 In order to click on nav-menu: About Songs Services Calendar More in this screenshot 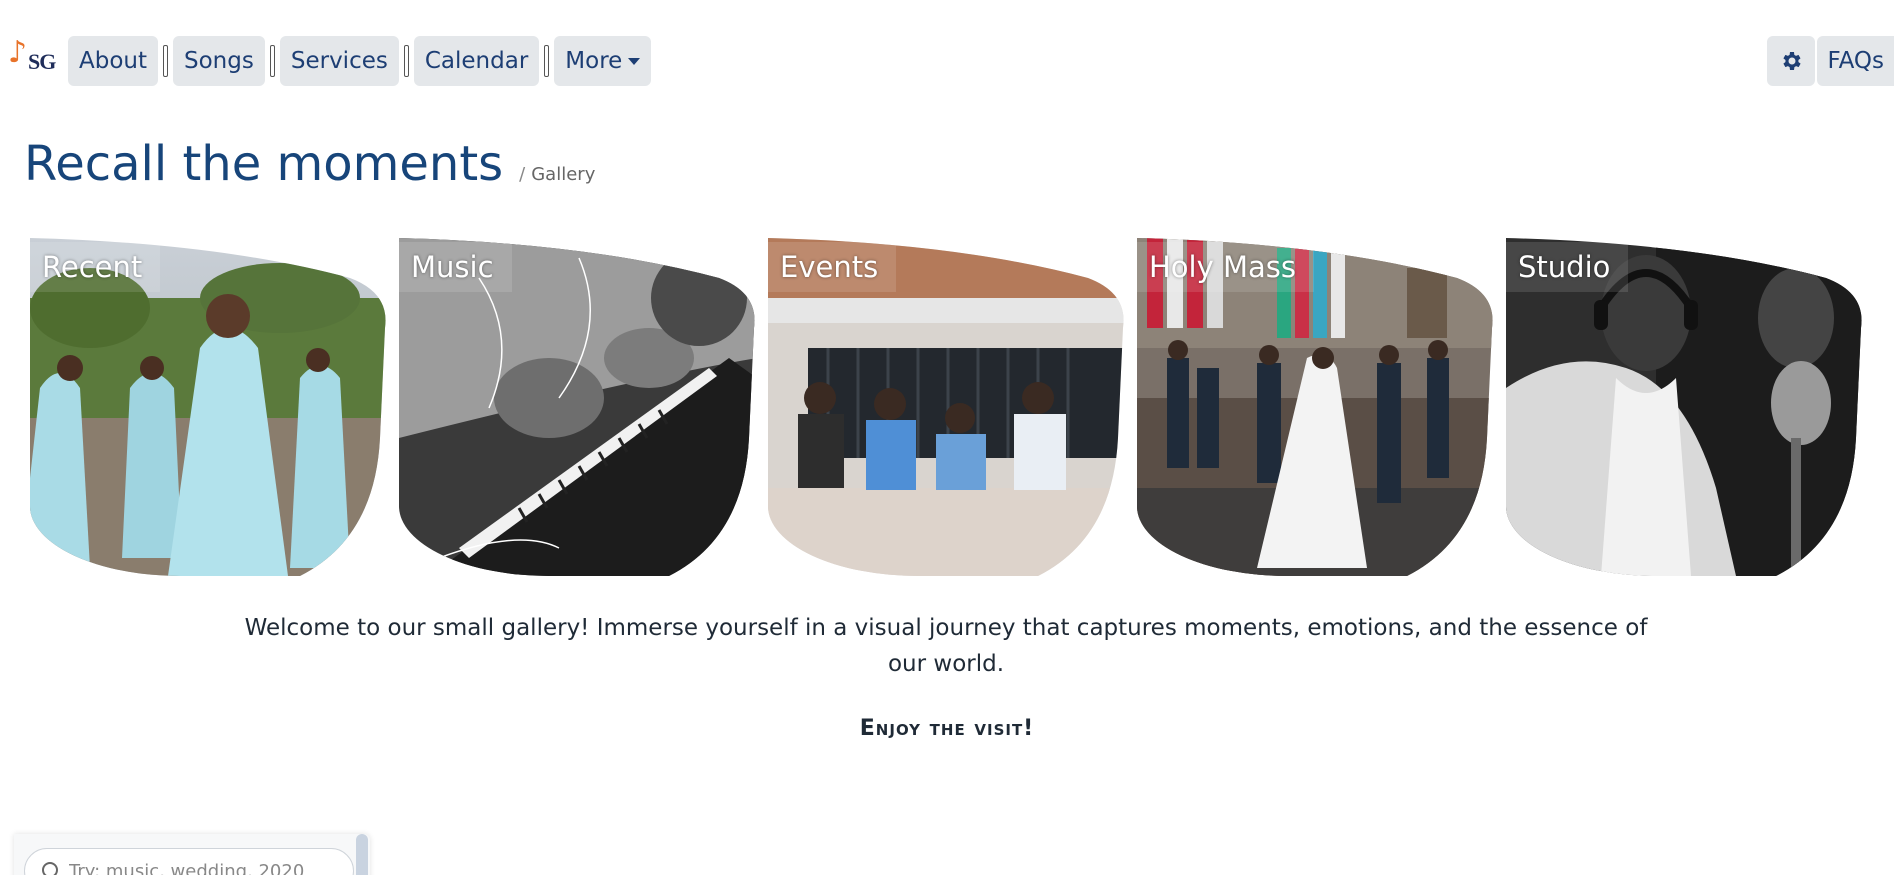, I will do `click(360, 61)`.